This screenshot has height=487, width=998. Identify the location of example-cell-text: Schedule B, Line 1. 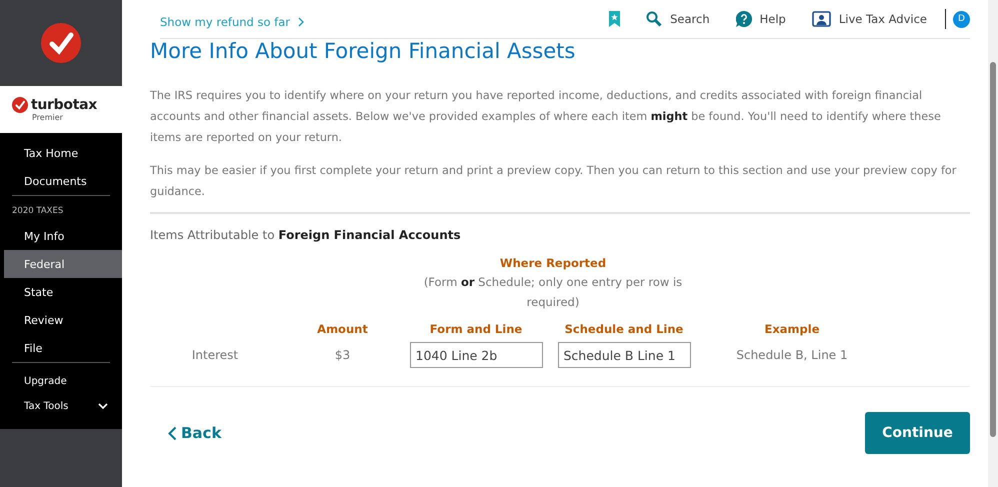
(792, 355).